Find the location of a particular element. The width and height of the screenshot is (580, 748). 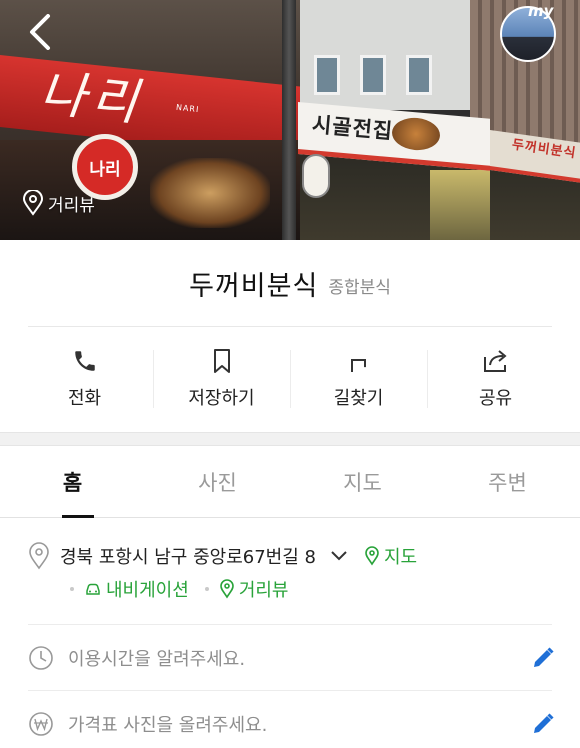

shop-interior-light is located at coordinates (210, 193).